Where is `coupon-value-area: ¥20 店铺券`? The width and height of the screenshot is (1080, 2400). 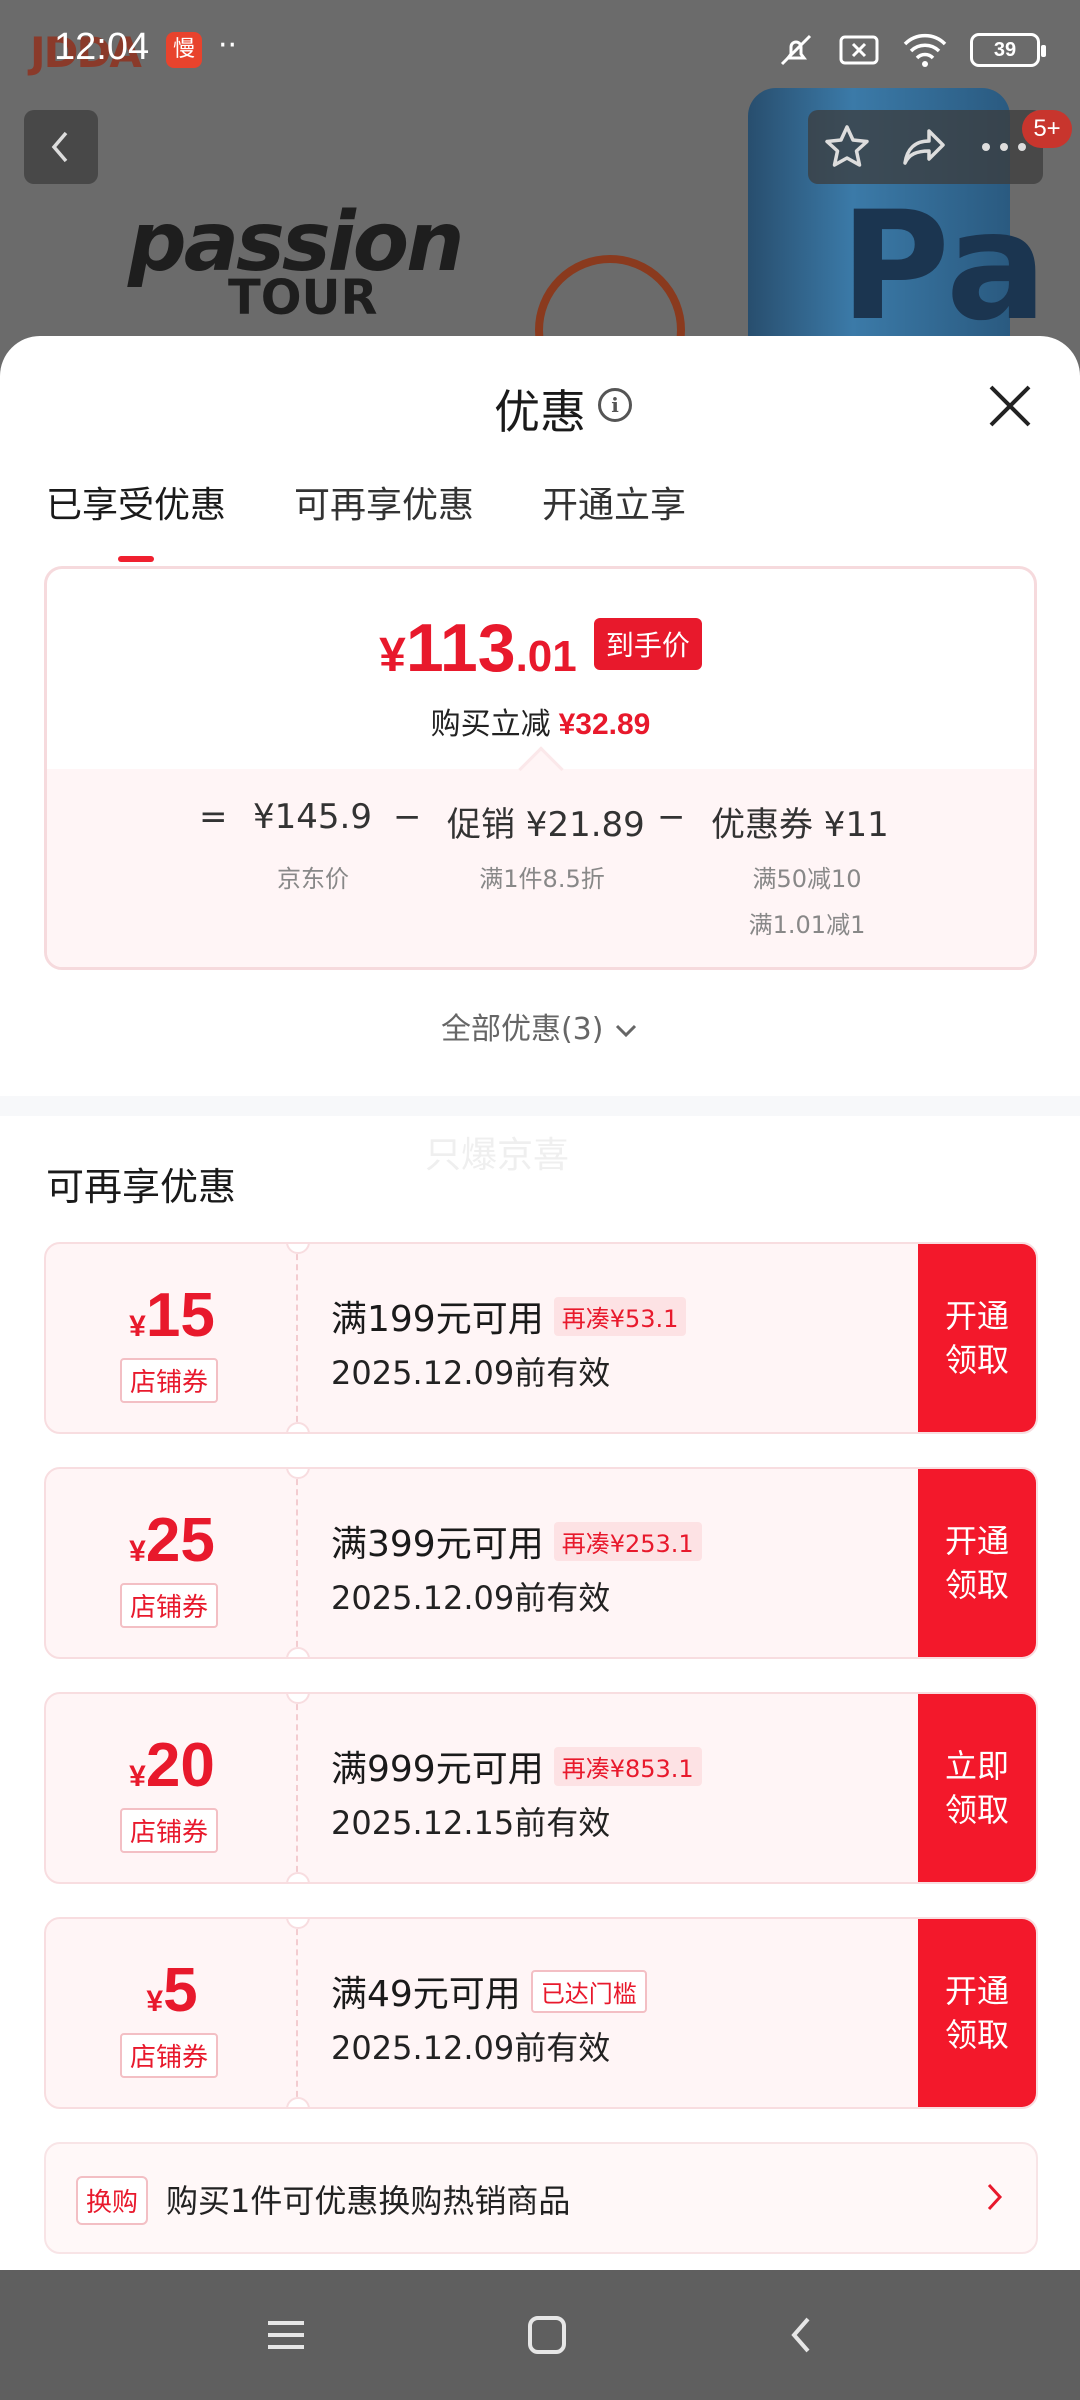 coupon-value-area: ¥20 店铺券 is located at coordinates (172, 1788).